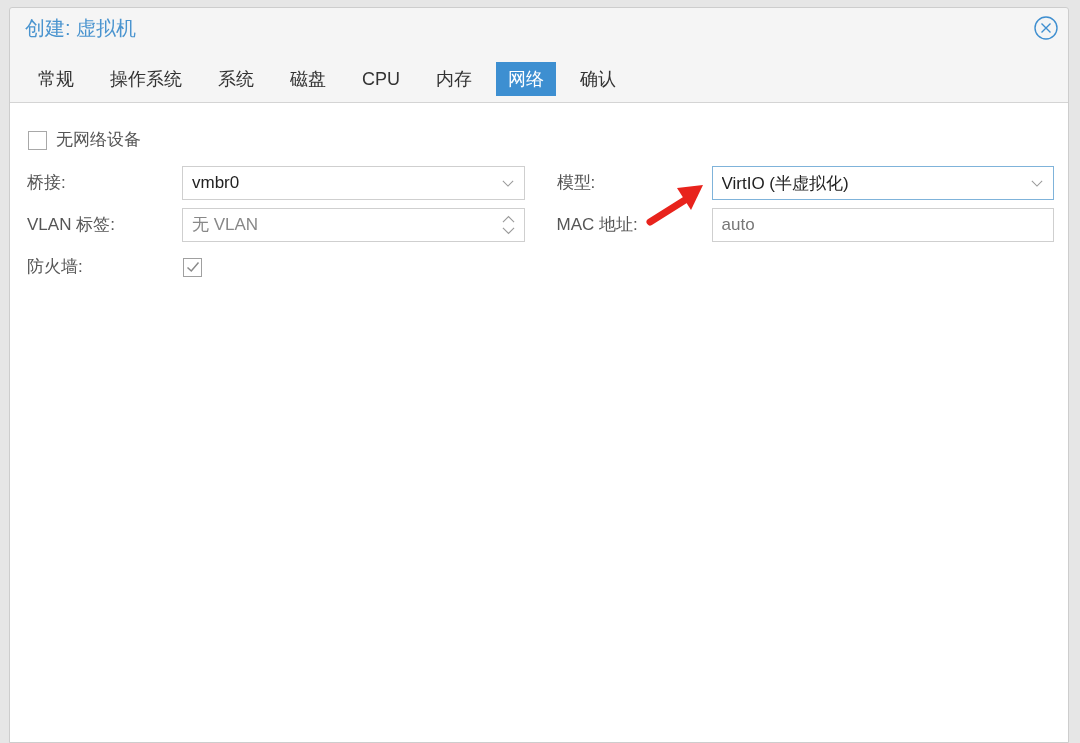  What do you see at coordinates (353, 225) in the screenshot?
I see `number-field: 无 VLAN` at bounding box center [353, 225].